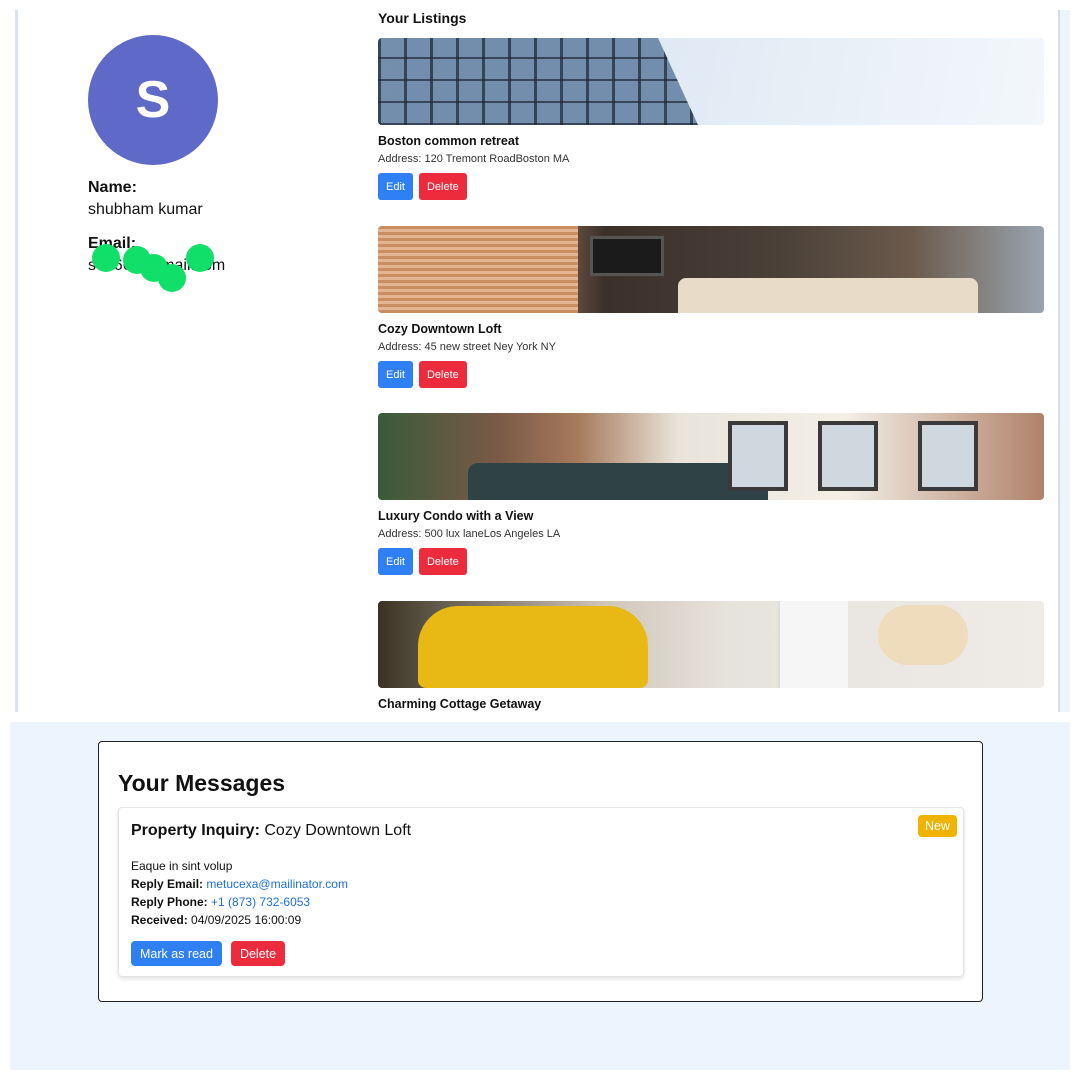  I want to click on reply-phone-row: Reply Phone: +1 (873) 732-6053, so click(239, 902).